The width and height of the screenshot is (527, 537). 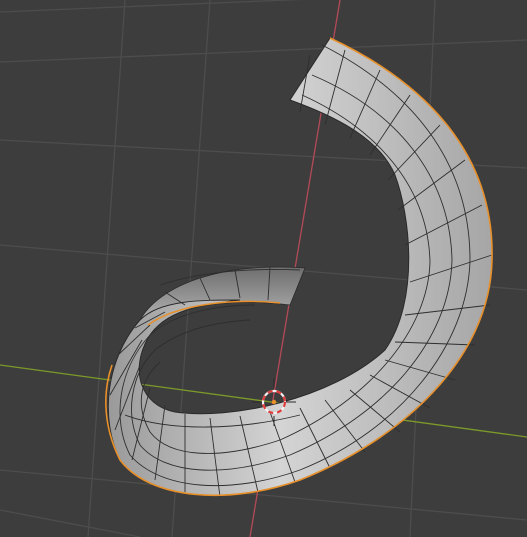 I want to click on object-origin, so click(x=274, y=402).